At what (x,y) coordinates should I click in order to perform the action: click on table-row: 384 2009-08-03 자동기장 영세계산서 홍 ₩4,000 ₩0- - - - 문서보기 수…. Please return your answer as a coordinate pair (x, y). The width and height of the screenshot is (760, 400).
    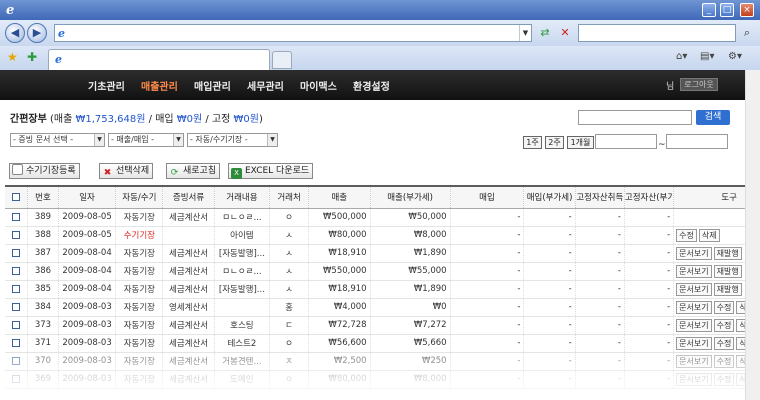
    Looking at the image, I should click on (375, 307).